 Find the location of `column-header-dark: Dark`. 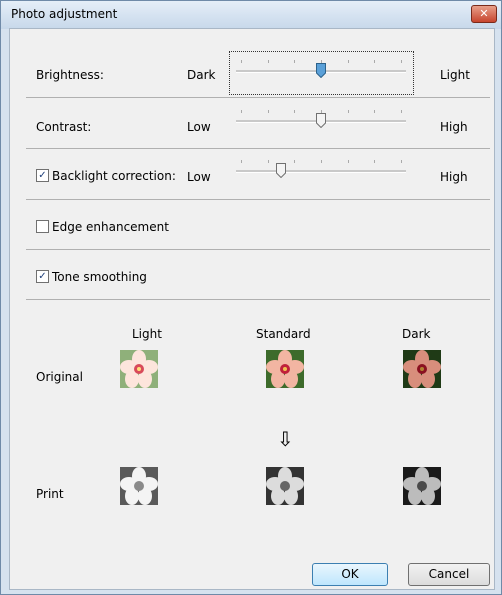

column-header-dark: Dark is located at coordinates (416, 334).